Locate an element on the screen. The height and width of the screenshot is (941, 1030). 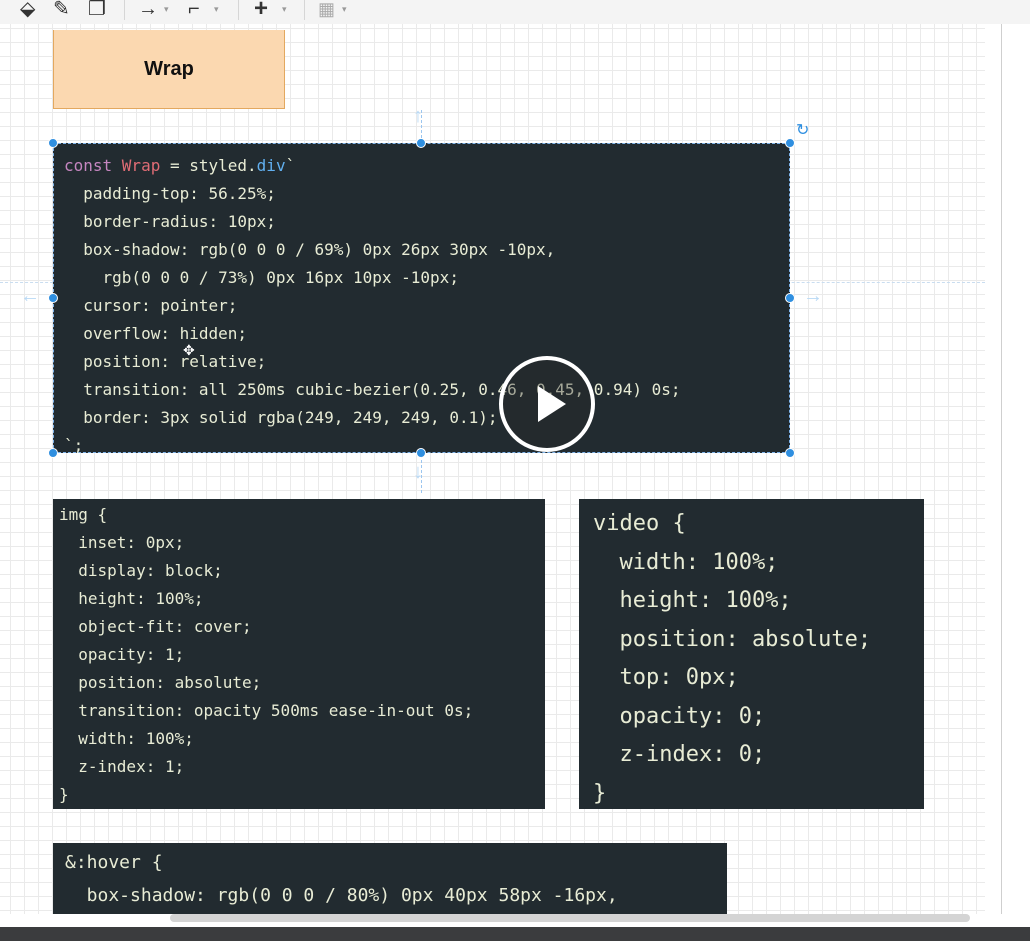
panel-divider is located at coordinates (1001, 469).